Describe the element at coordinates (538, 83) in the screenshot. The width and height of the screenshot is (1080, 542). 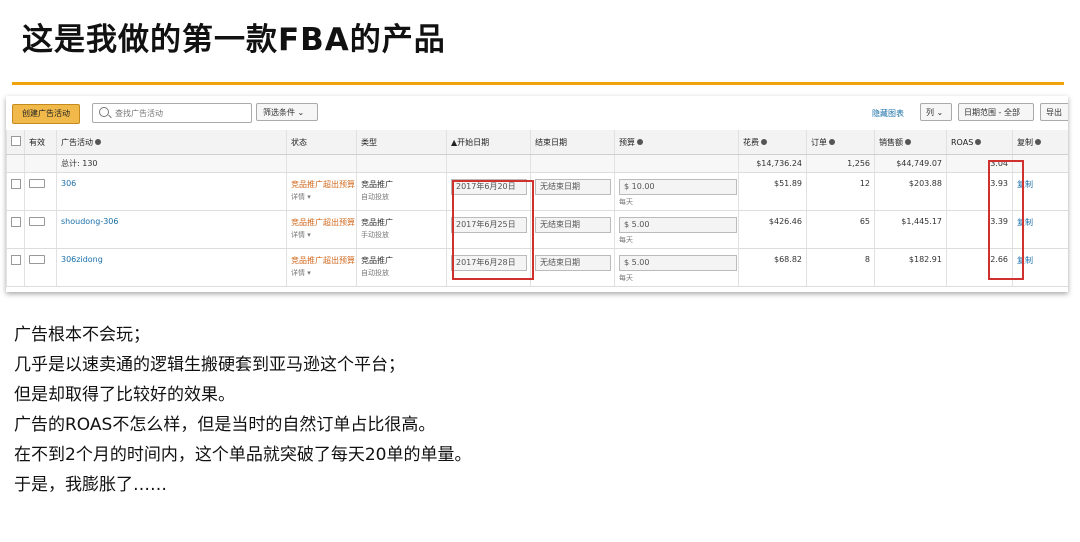
I see `title-underline` at that location.